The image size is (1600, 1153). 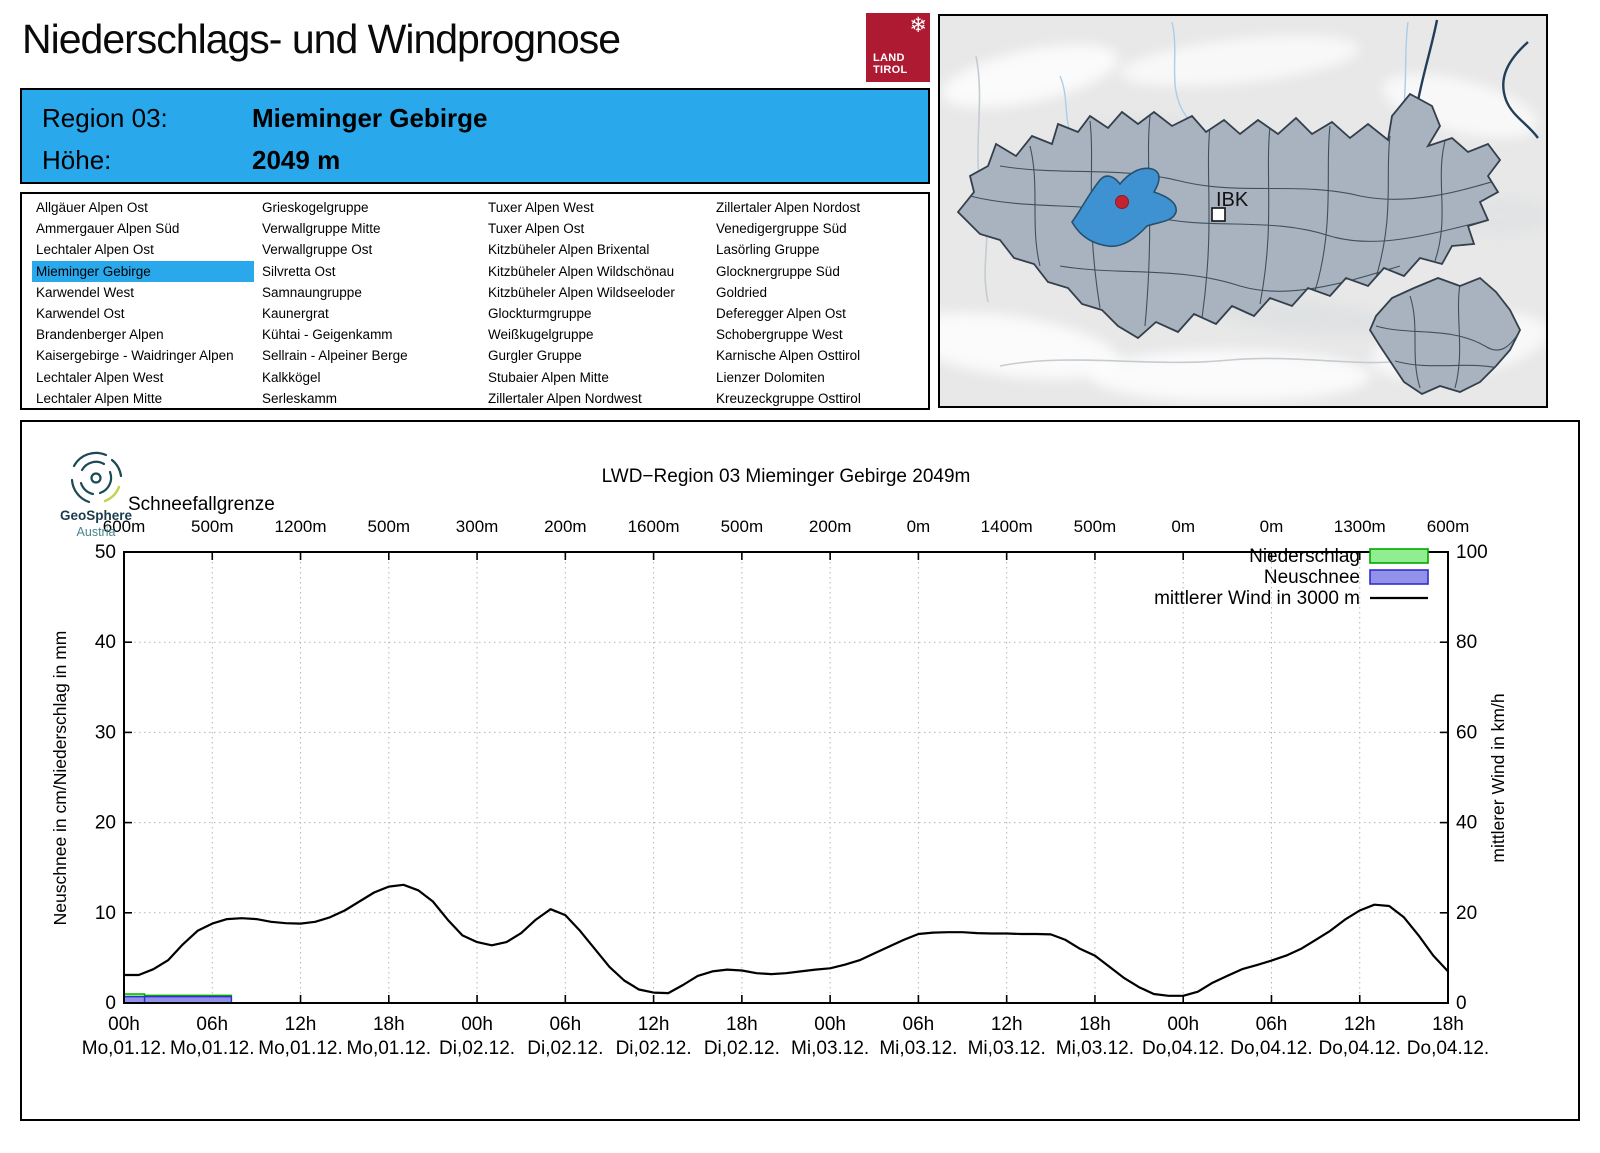 I want to click on wind-line-series, so click(x=786, y=940).